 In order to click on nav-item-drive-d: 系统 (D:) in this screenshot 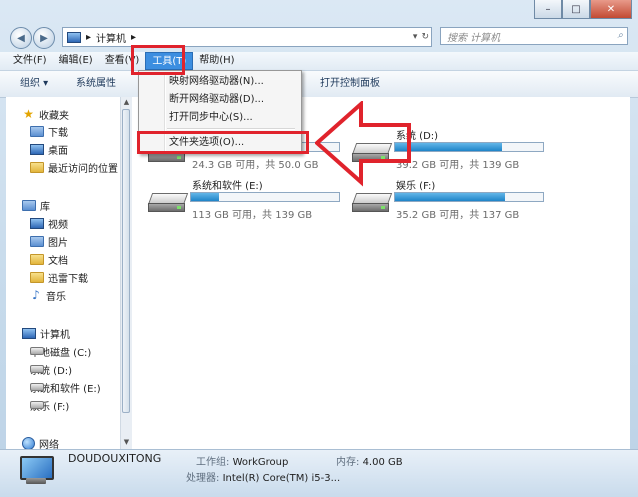, I will do `click(51, 369)`.